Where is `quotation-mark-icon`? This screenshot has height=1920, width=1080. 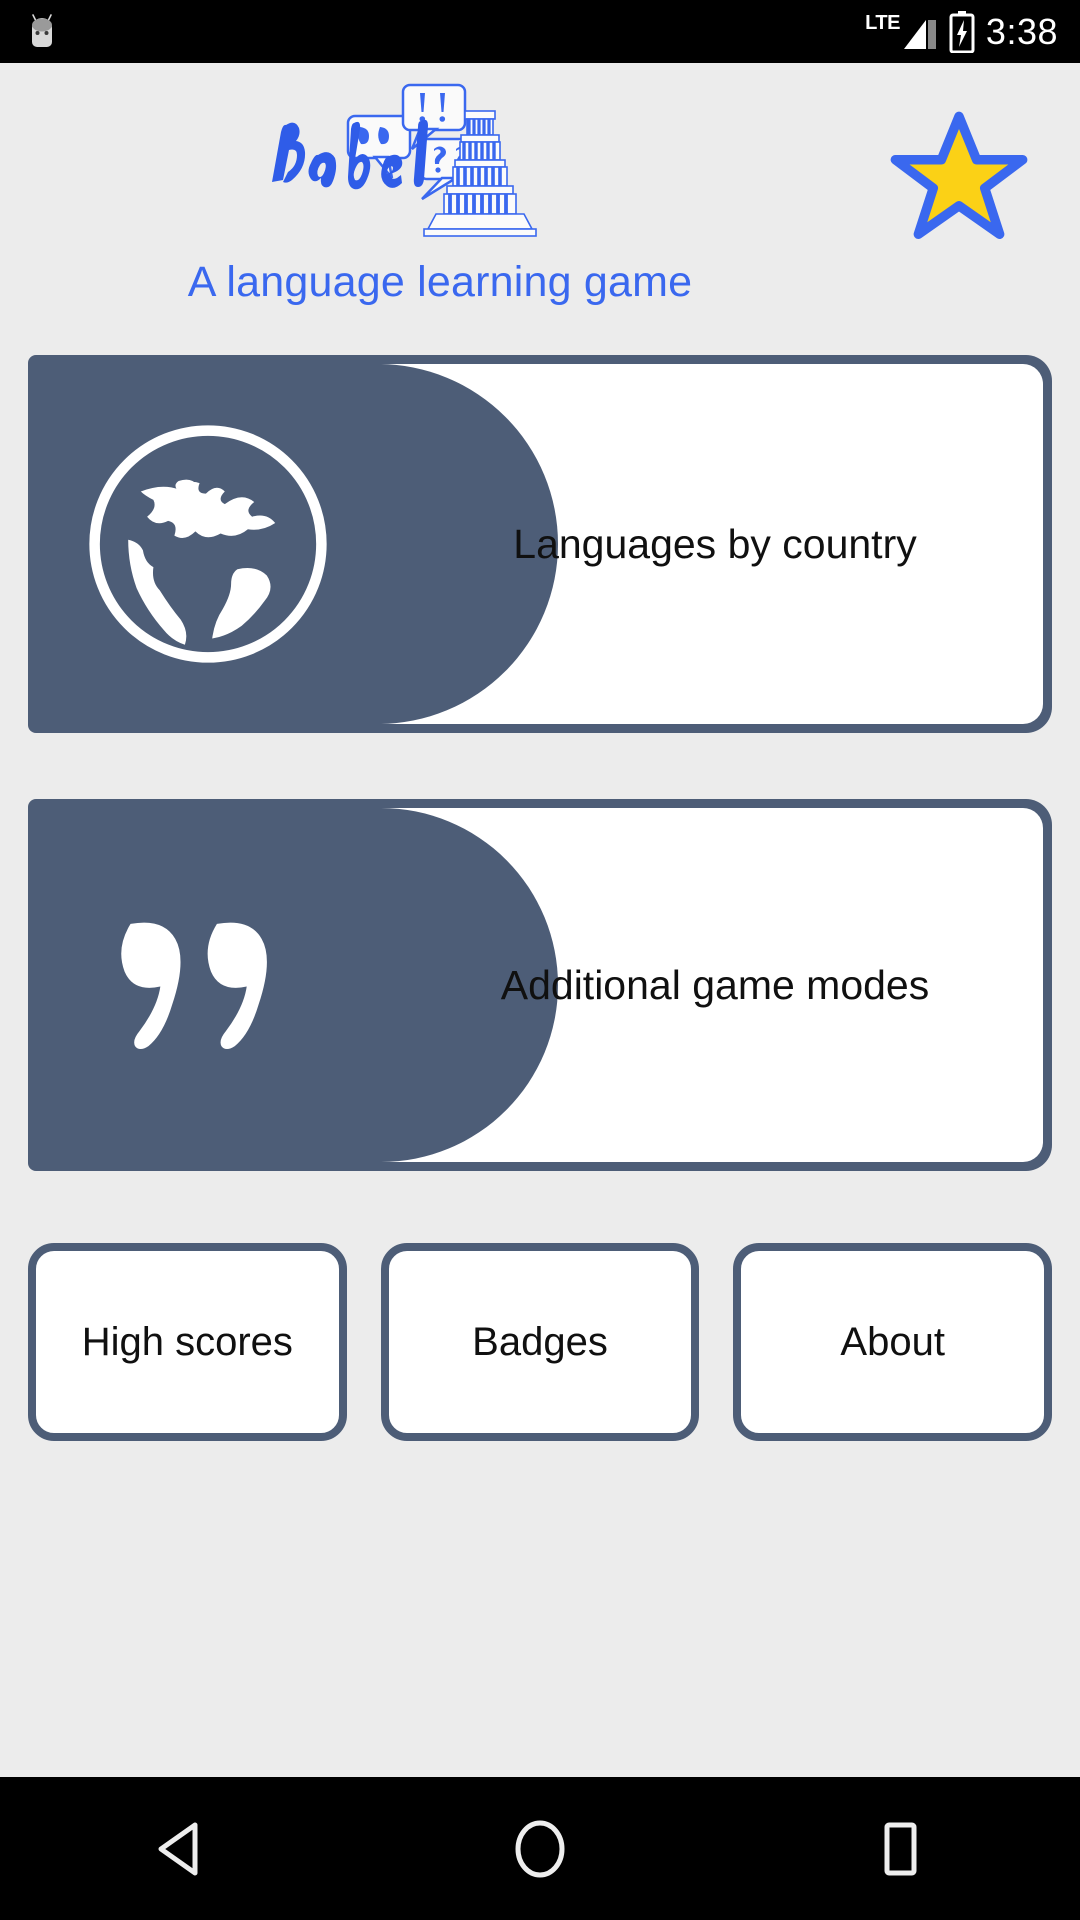 quotation-mark-icon is located at coordinates (208, 985).